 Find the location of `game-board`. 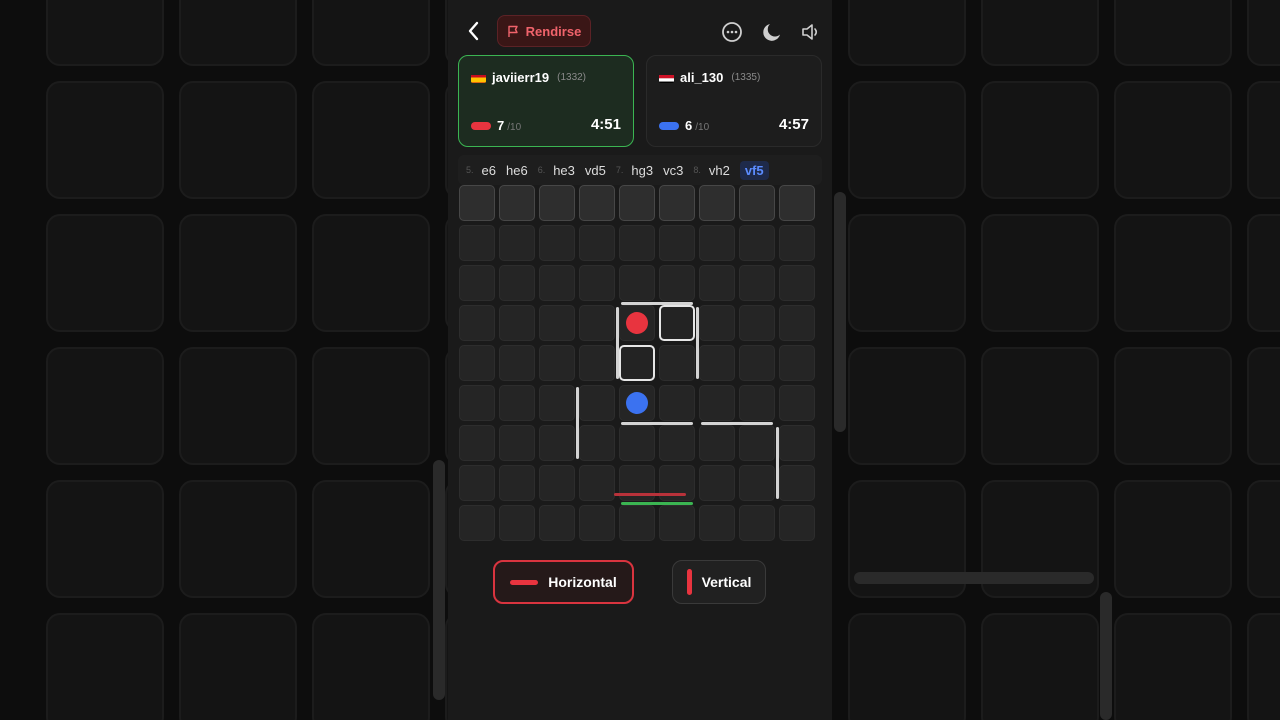

game-board is located at coordinates (641, 367).